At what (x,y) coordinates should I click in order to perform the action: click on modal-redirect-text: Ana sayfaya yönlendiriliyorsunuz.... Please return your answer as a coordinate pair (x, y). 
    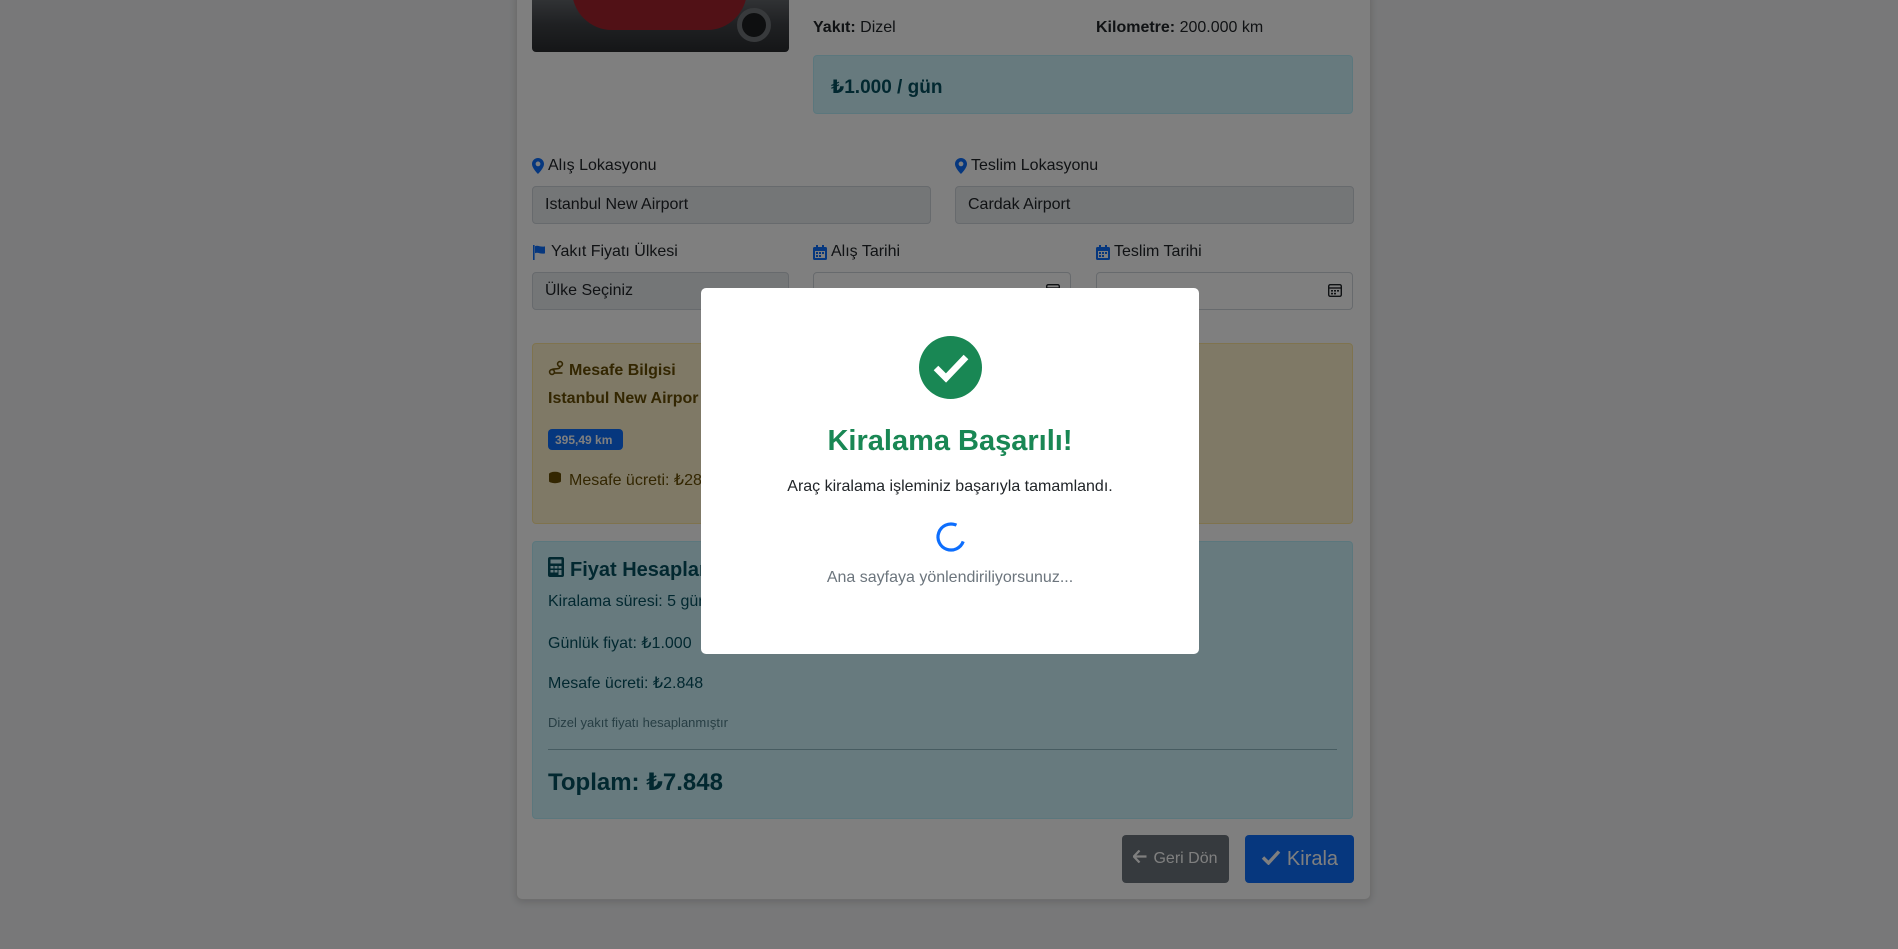
    Looking at the image, I should click on (950, 577).